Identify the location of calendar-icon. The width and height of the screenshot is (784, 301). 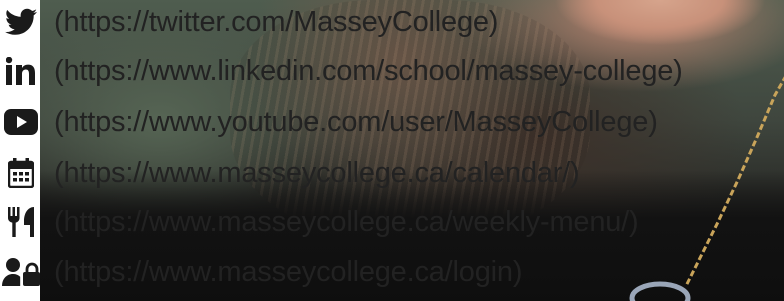
(21, 173).